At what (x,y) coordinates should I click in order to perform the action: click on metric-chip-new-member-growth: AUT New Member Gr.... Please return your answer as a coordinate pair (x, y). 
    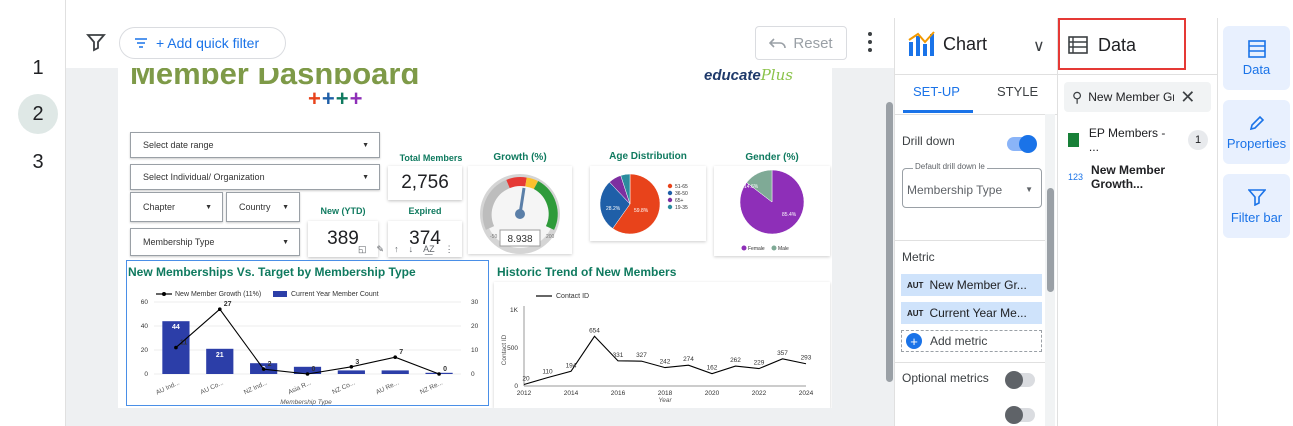
    Looking at the image, I should click on (971, 285).